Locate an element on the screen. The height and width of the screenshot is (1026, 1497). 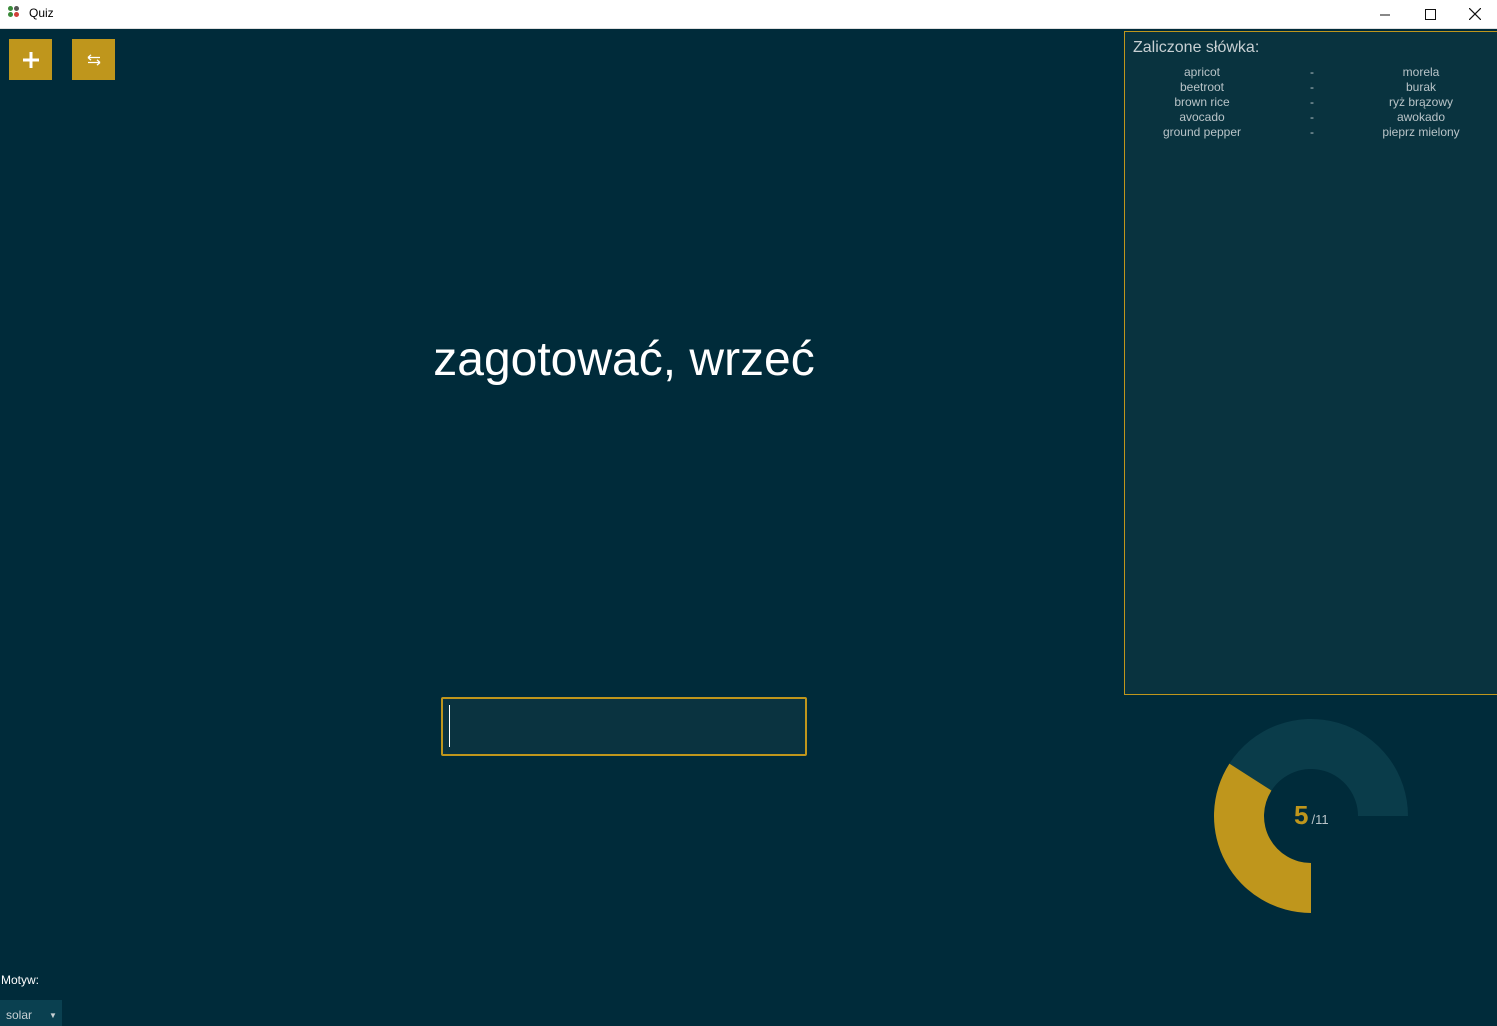
list-item: apricot - morela is located at coordinates (1311, 72).